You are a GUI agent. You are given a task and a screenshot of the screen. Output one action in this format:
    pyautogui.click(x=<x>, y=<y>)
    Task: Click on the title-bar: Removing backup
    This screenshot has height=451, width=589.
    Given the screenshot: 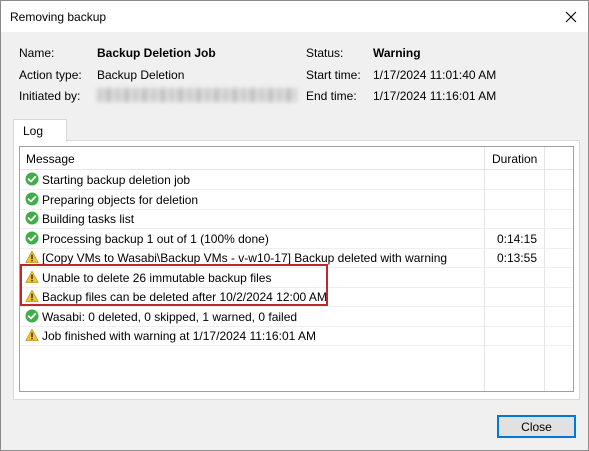 What is the action you would take?
    pyautogui.click(x=294, y=16)
    